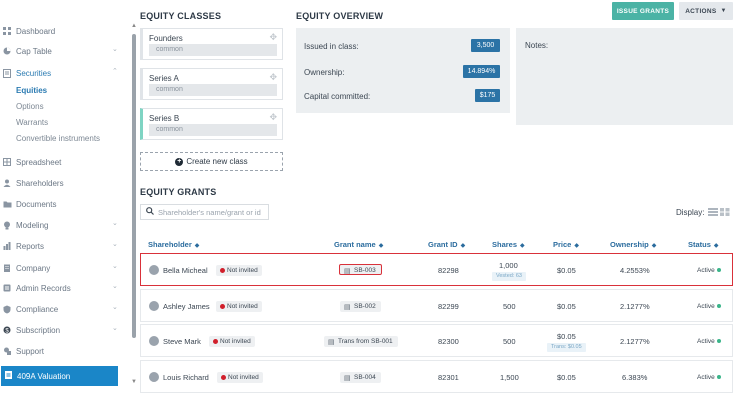  Describe the element at coordinates (154, 270) in the screenshot. I see `avatar` at that location.